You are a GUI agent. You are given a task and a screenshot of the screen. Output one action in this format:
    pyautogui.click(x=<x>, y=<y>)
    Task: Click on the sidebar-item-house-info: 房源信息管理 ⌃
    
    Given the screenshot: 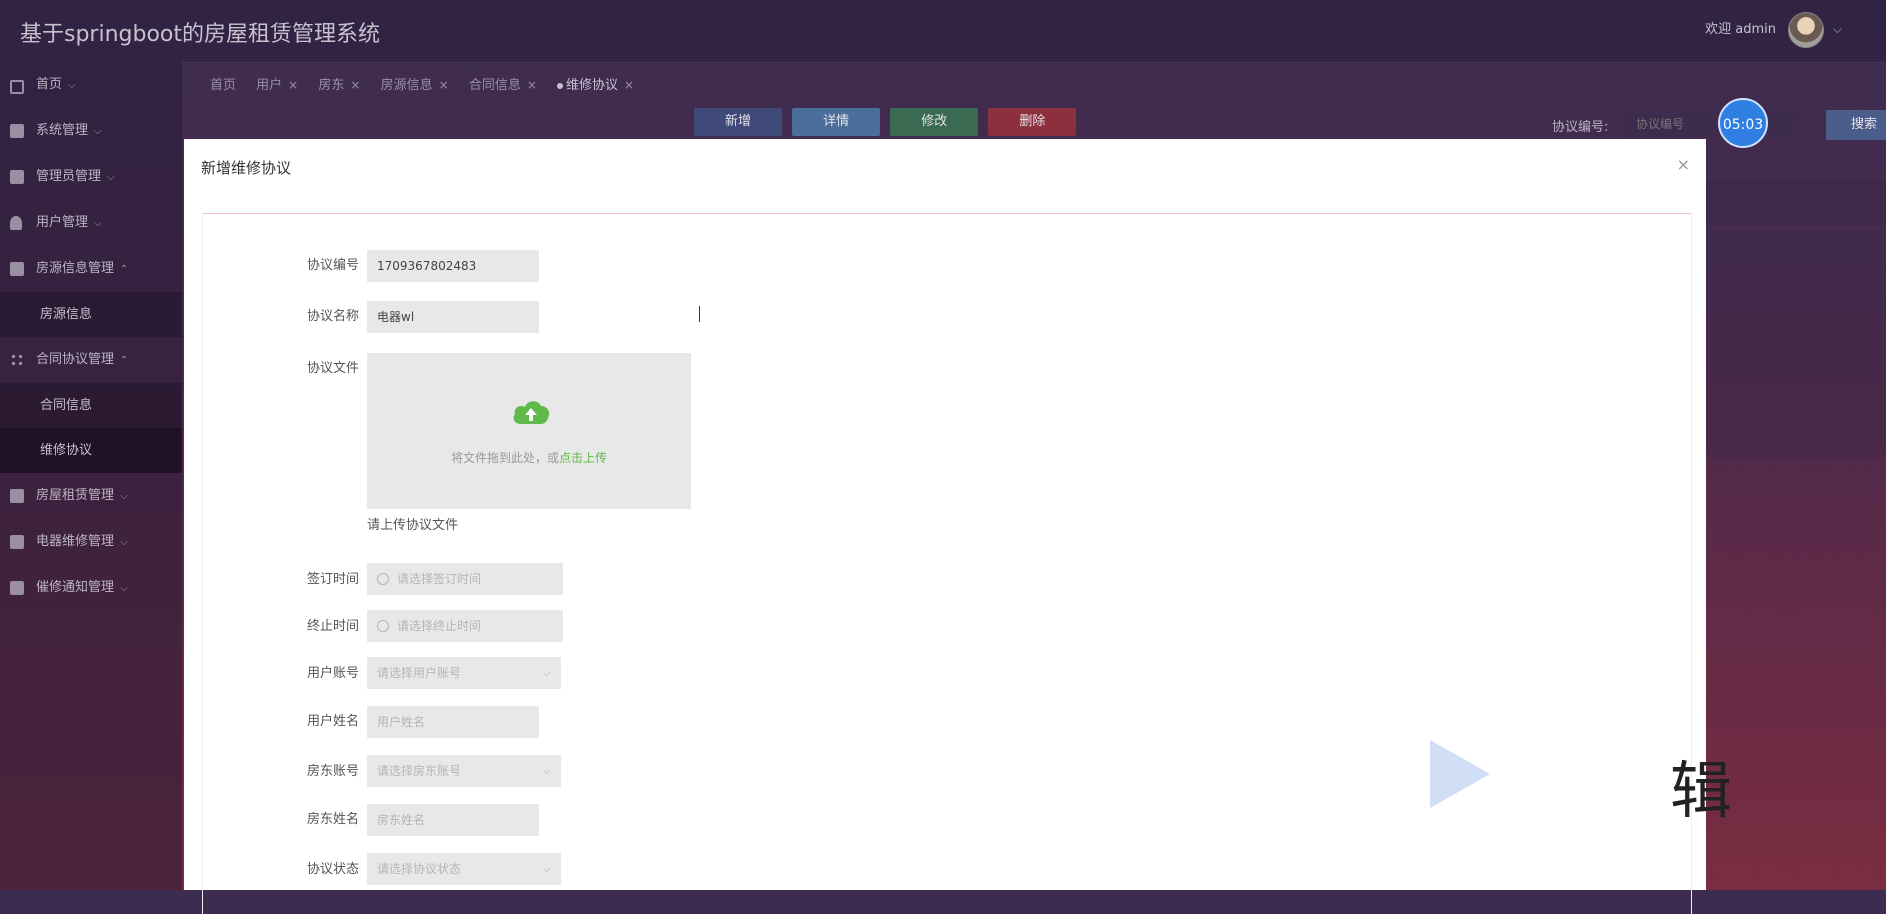 What is the action you would take?
    pyautogui.click(x=91, y=269)
    